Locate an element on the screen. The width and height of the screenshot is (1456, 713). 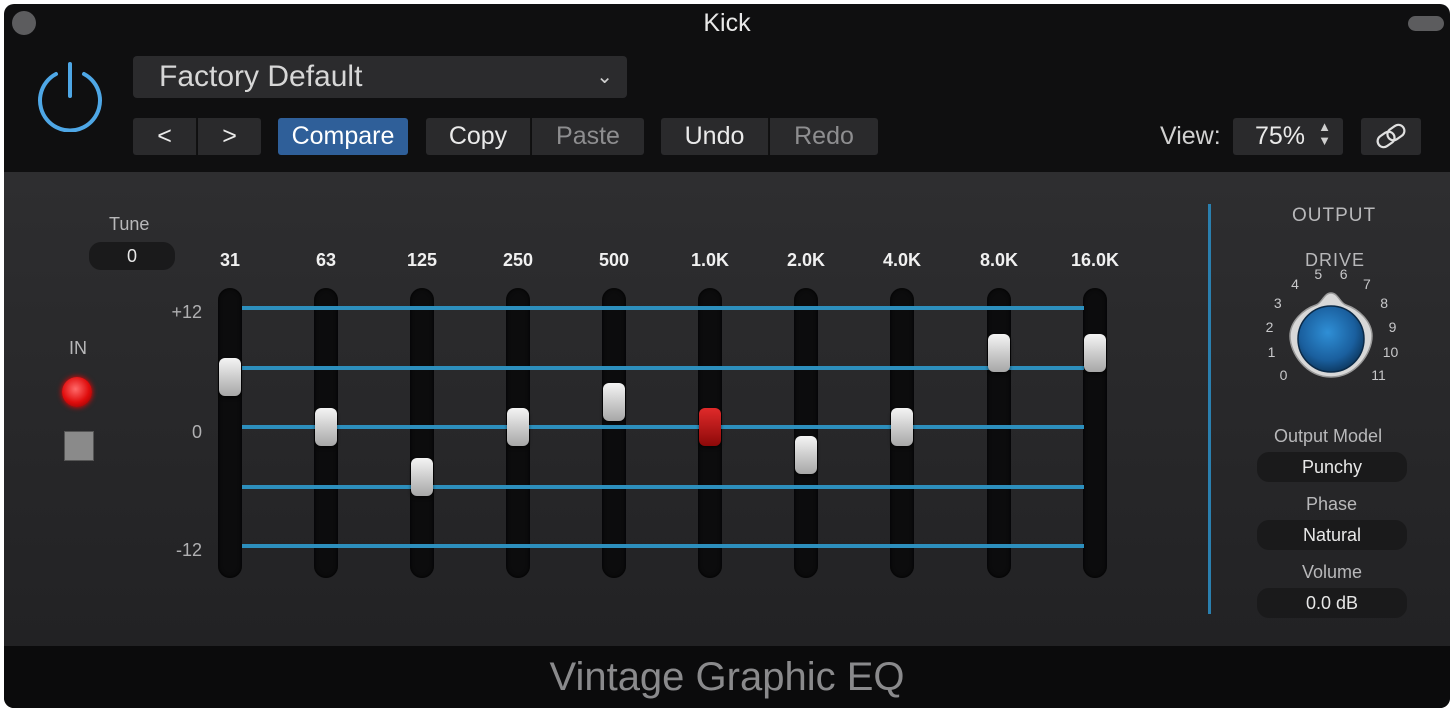
tune-value: 0 is located at coordinates (132, 256).